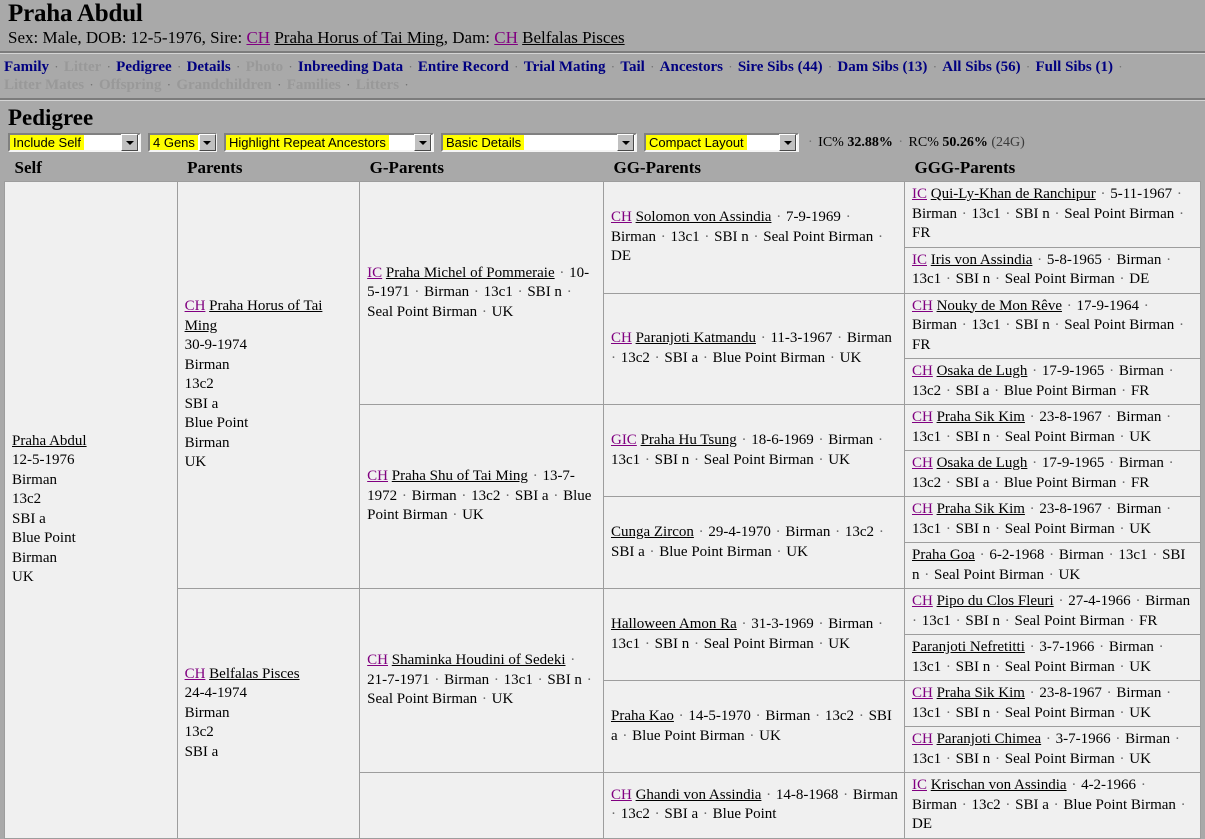 Image resolution: width=1205 pixels, height=839 pixels. I want to click on nav-item-all-sibs-56: All Sibs (56), so click(981, 67).